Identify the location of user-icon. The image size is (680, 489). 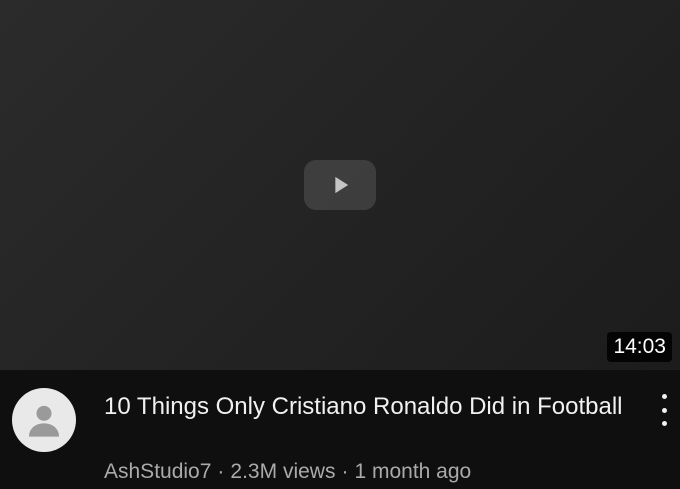
(44, 421).